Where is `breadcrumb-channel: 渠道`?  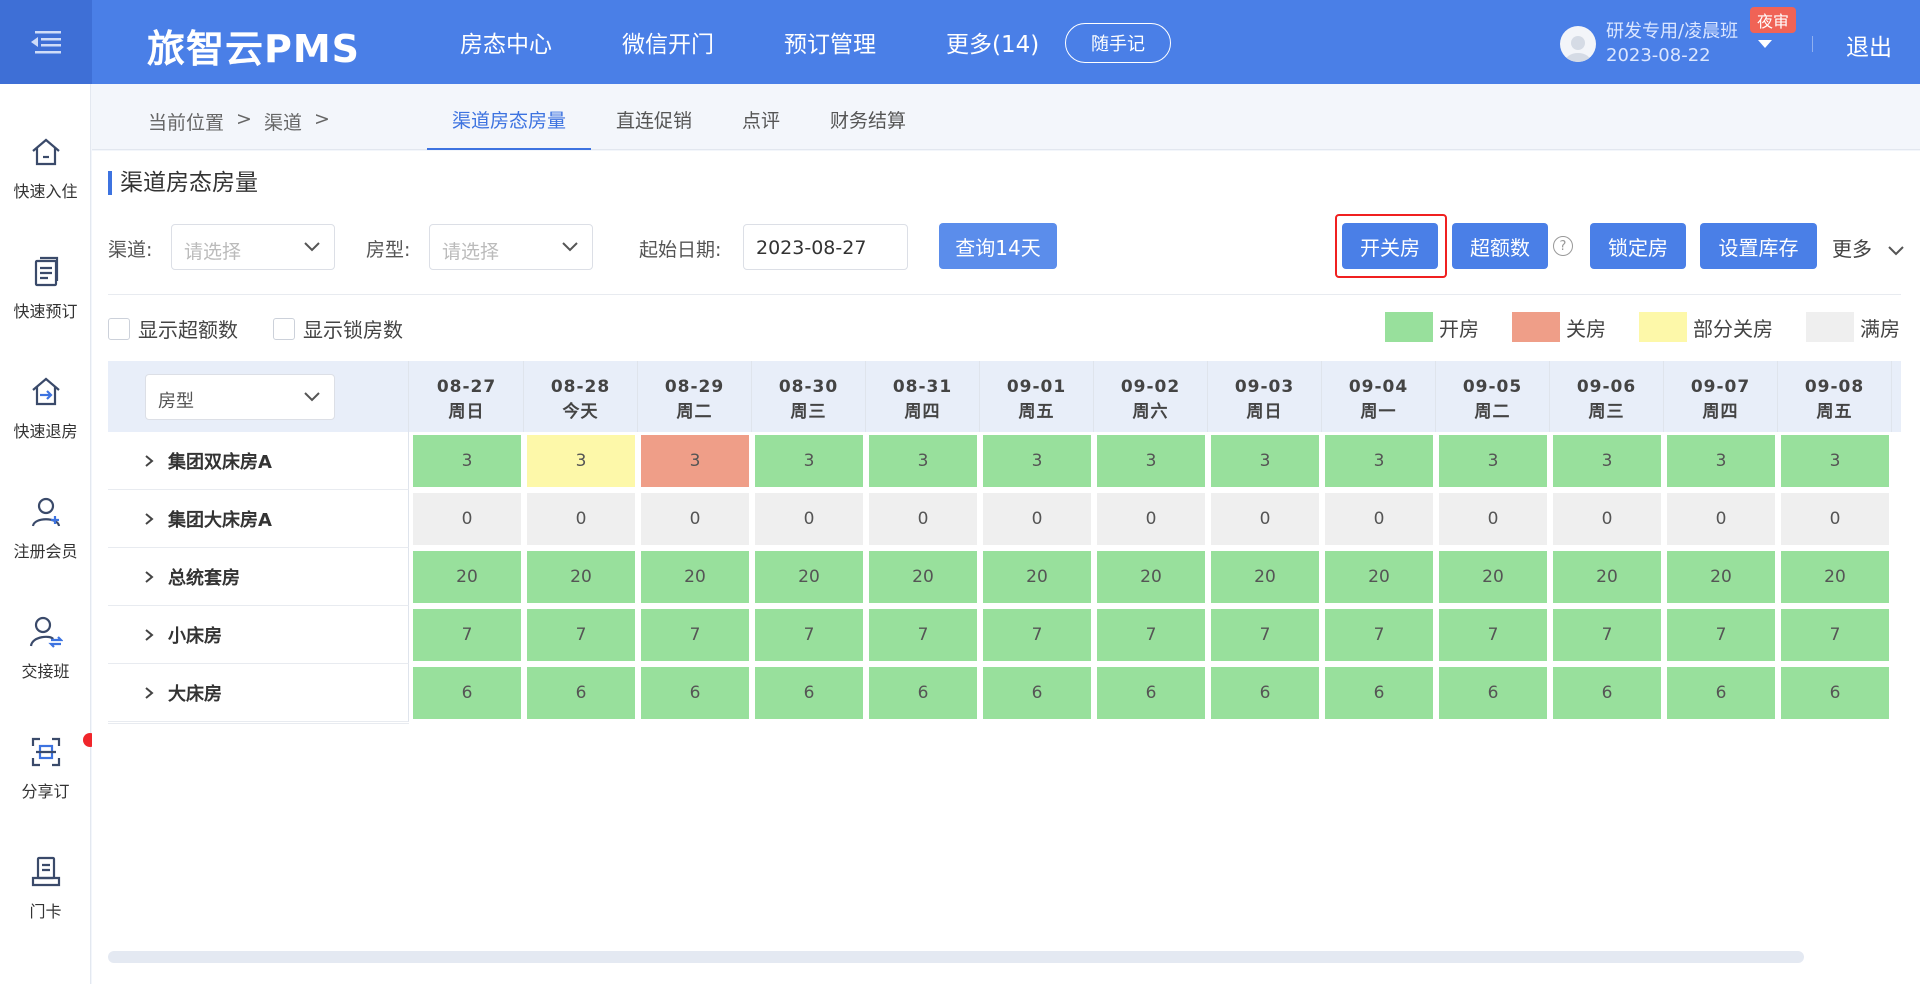 breadcrumb-channel: 渠道 is located at coordinates (283, 121).